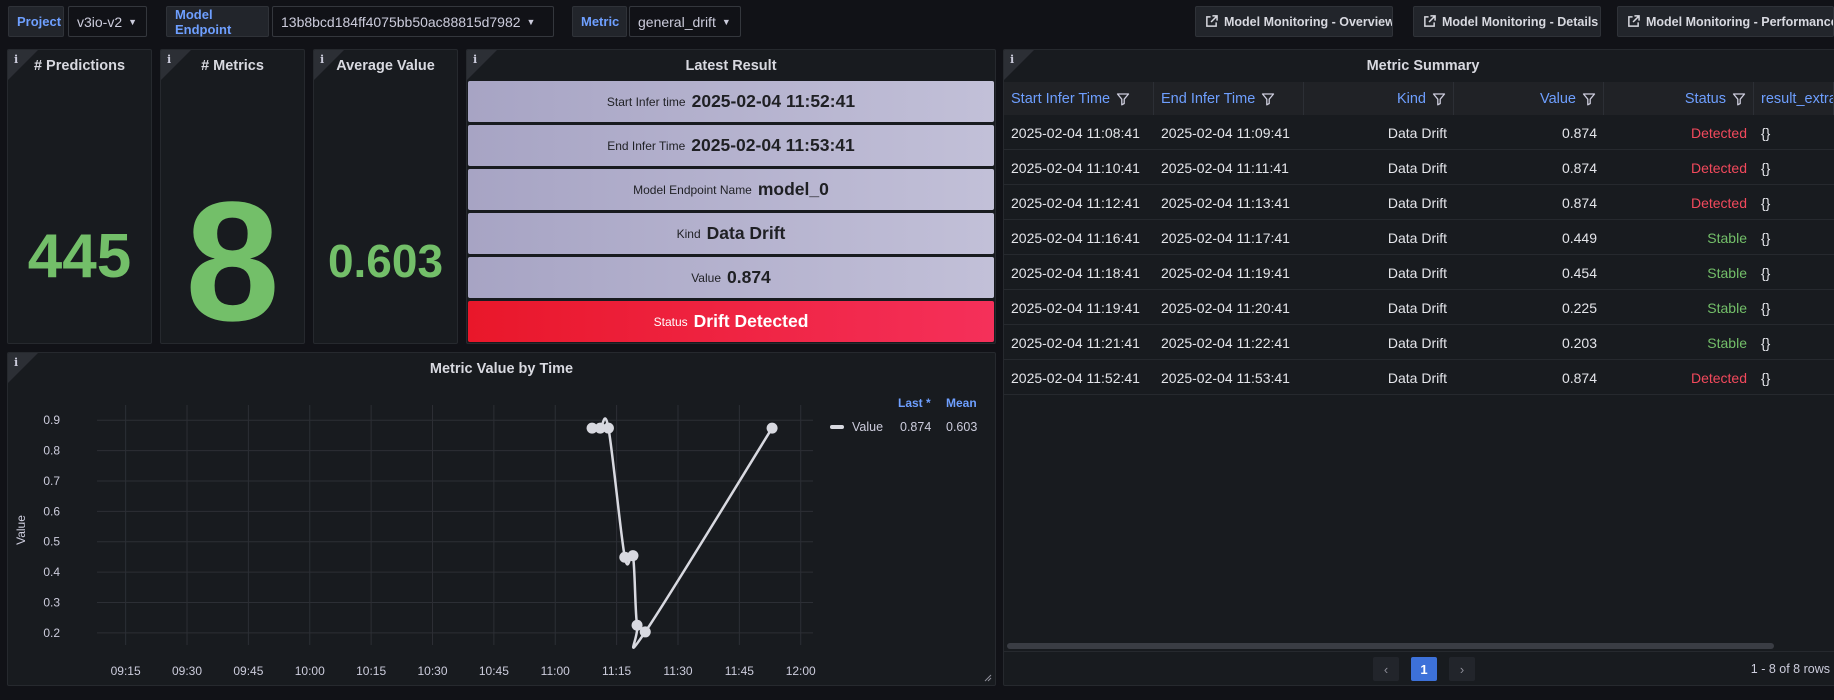 Image resolution: width=1834 pixels, height=700 pixels. Describe the element at coordinates (51, 542) in the screenshot. I see `y-tick-label: 0.5` at that location.